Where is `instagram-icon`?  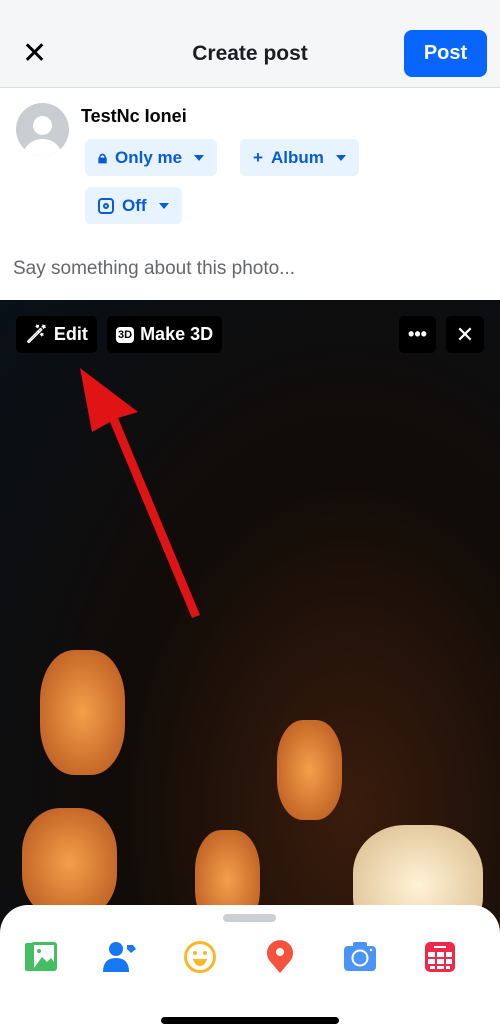
instagram-icon is located at coordinates (106, 205).